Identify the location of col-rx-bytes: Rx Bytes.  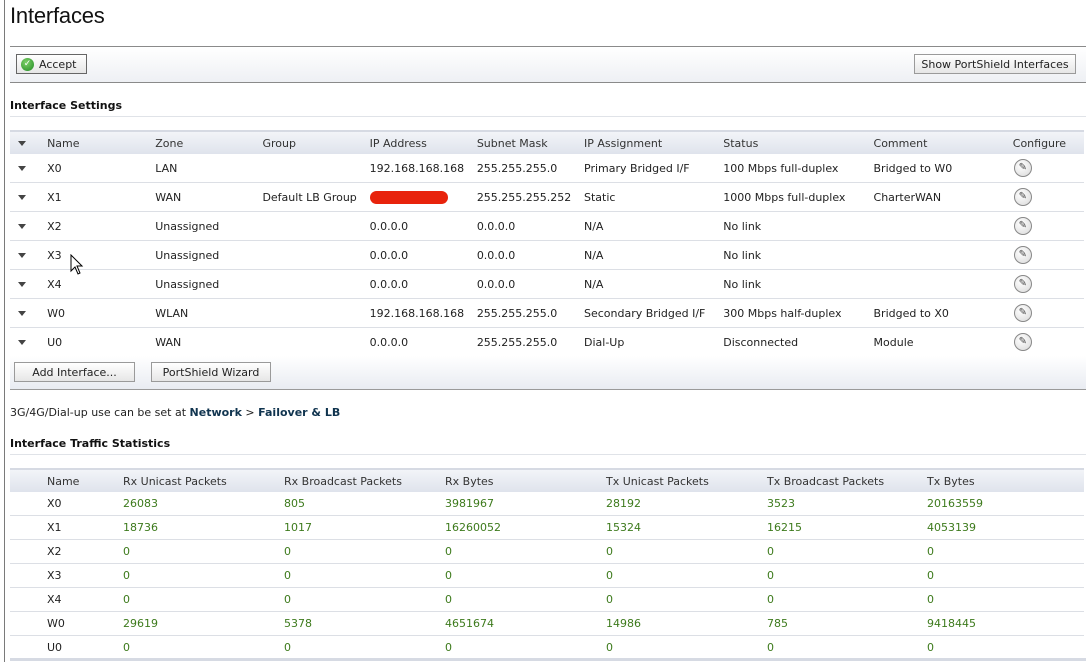
(525, 480).